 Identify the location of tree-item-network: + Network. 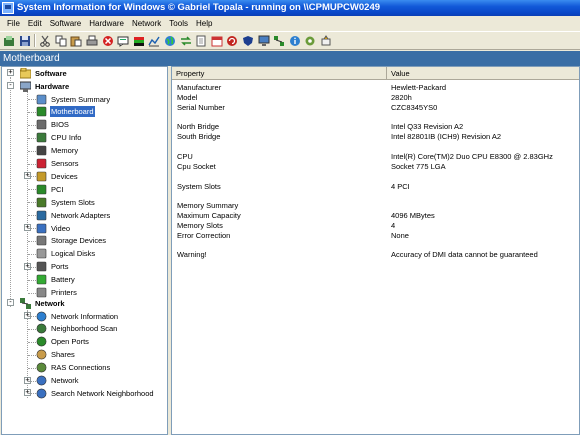
(41, 381).